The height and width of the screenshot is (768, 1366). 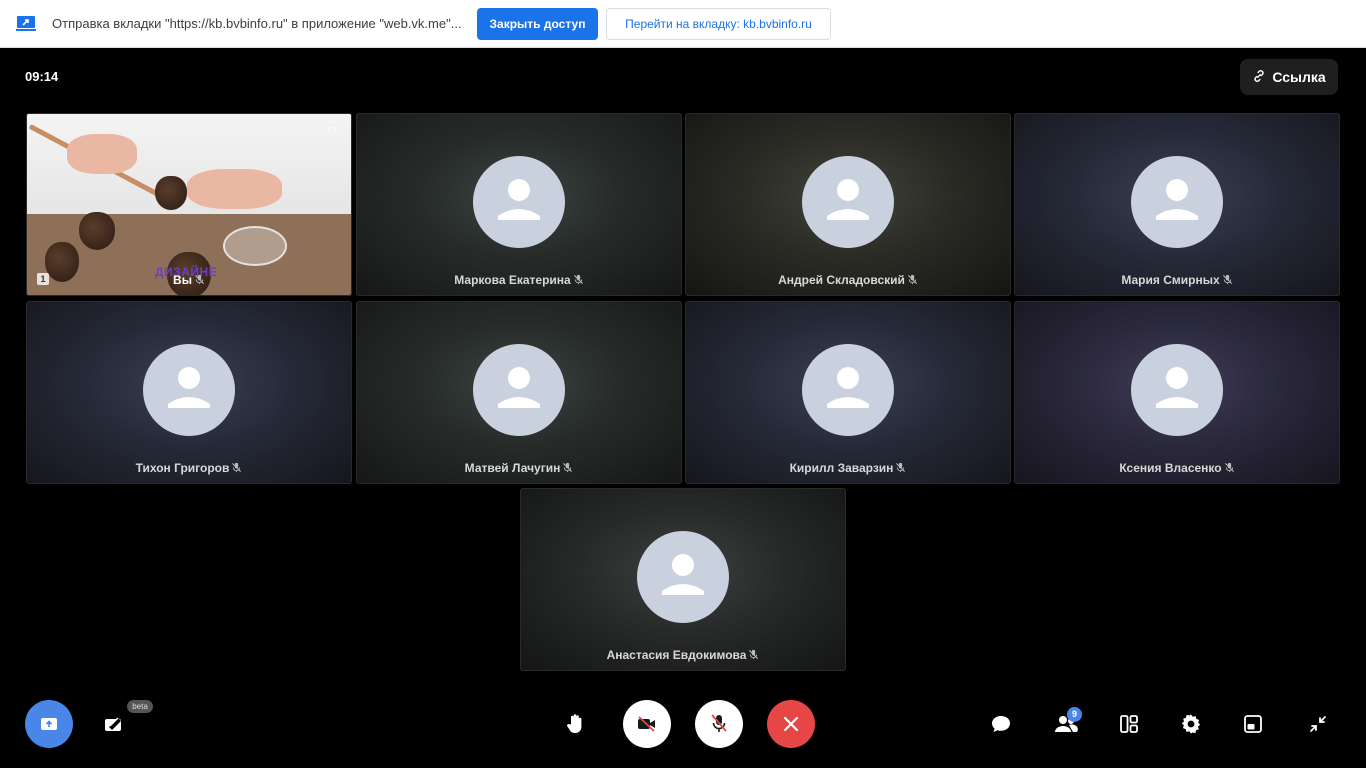 I want to click on participant-name: Анастасия Евдокимова, so click(x=683, y=655).